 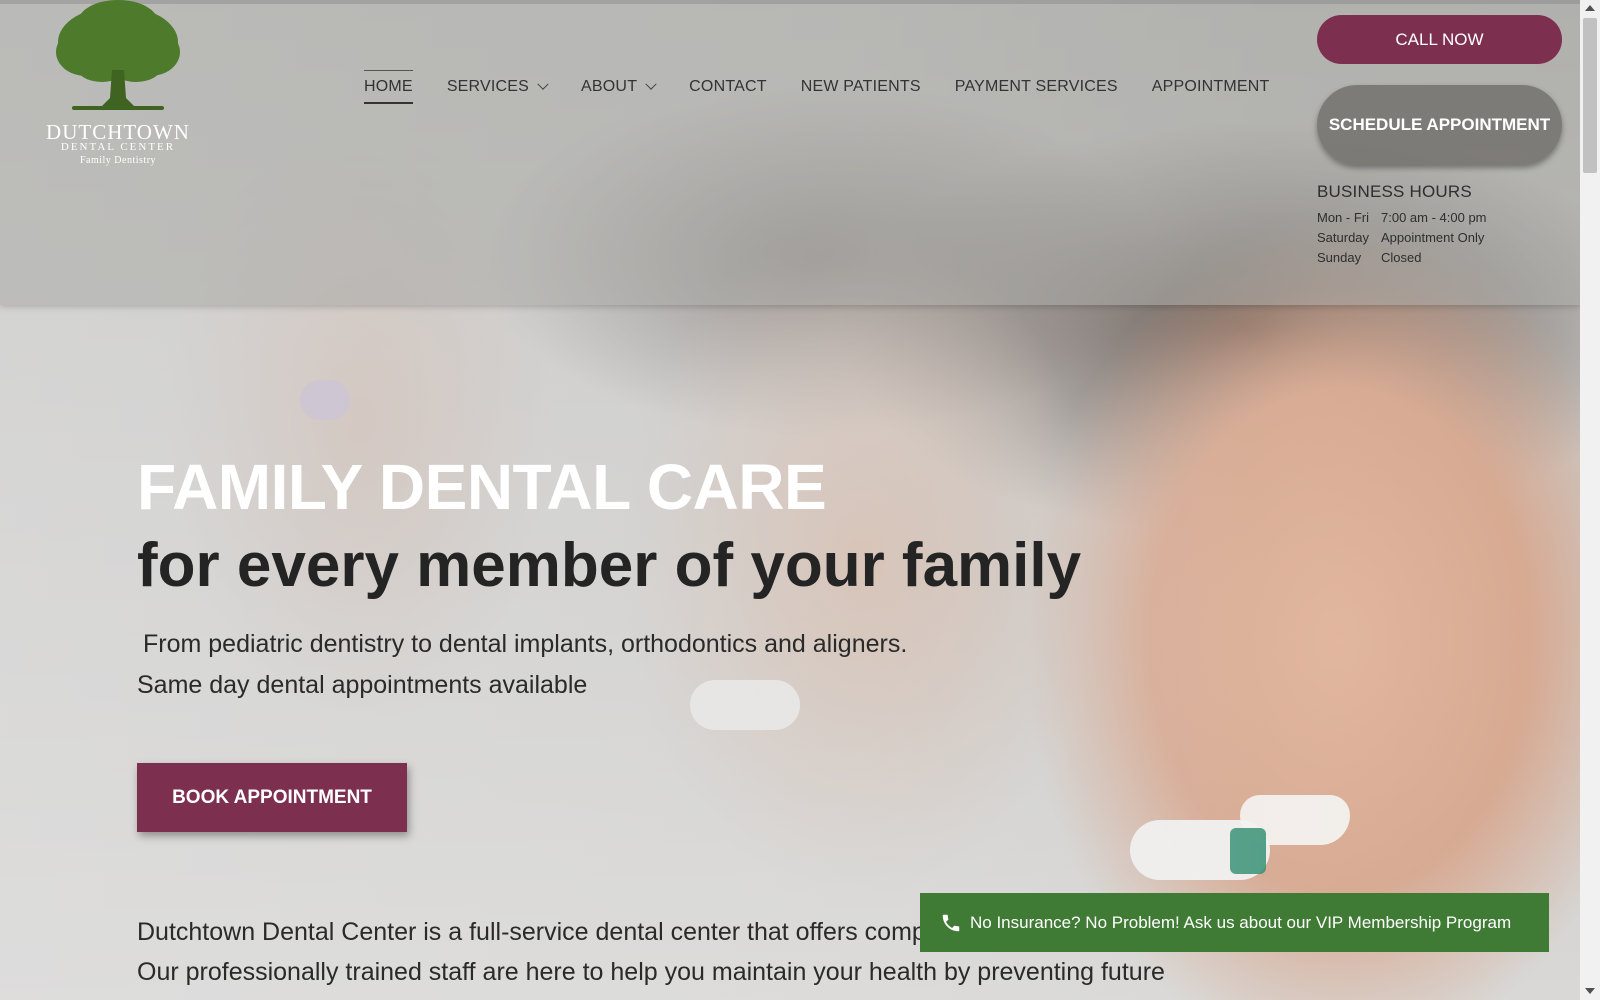 I want to click on logo-subtitle: DENTAL CENTER, so click(x=118, y=147).